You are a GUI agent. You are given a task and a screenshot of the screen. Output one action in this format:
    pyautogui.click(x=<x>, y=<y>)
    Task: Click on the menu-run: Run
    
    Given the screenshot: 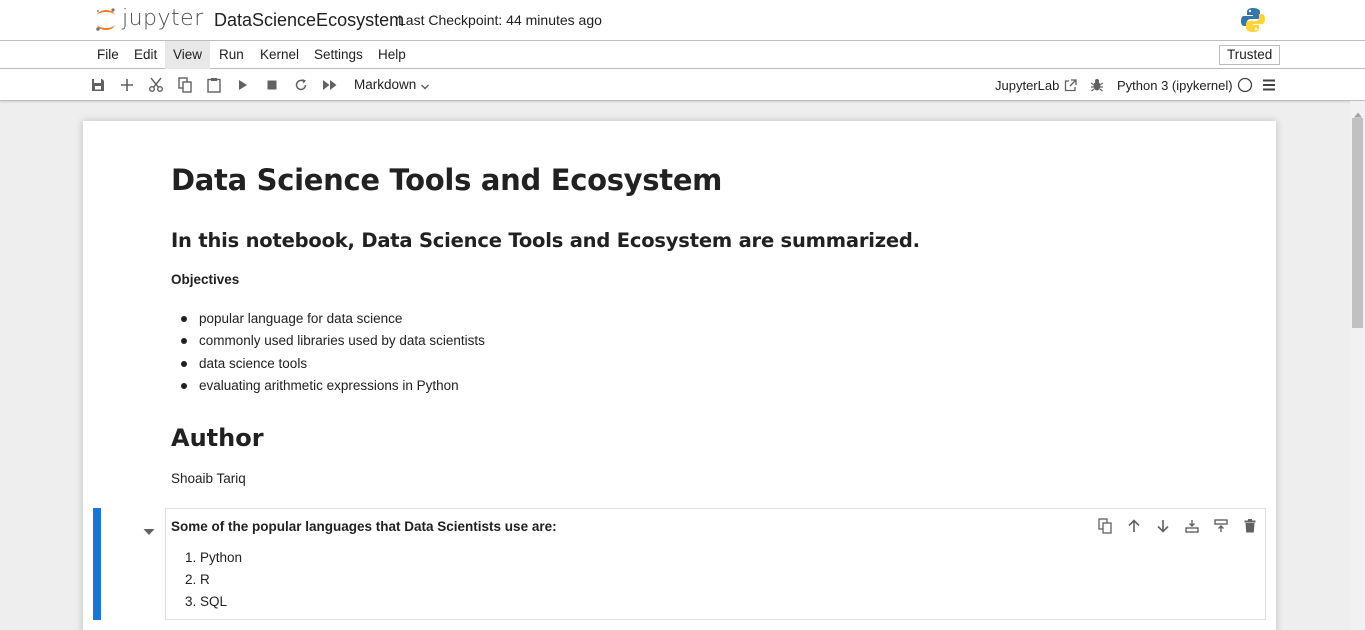 What is the action you would take?
    pyautogui.click(x=231, y=55)
    